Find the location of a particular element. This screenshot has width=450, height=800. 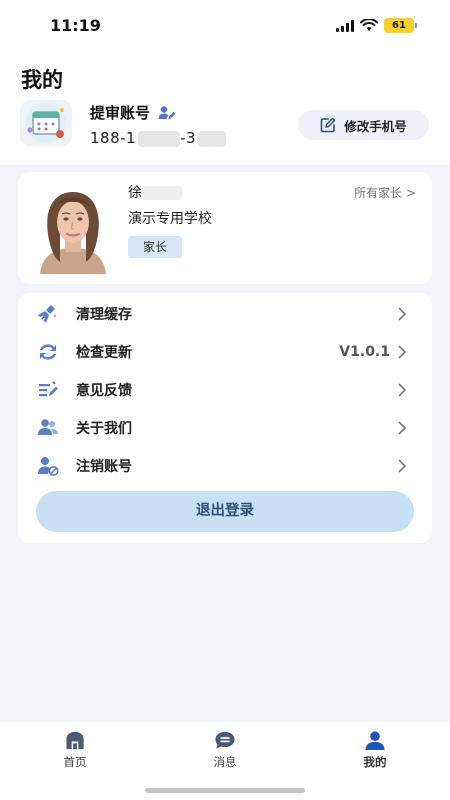

account-name-label: 提审账号 is located at coordinates (120, 113).